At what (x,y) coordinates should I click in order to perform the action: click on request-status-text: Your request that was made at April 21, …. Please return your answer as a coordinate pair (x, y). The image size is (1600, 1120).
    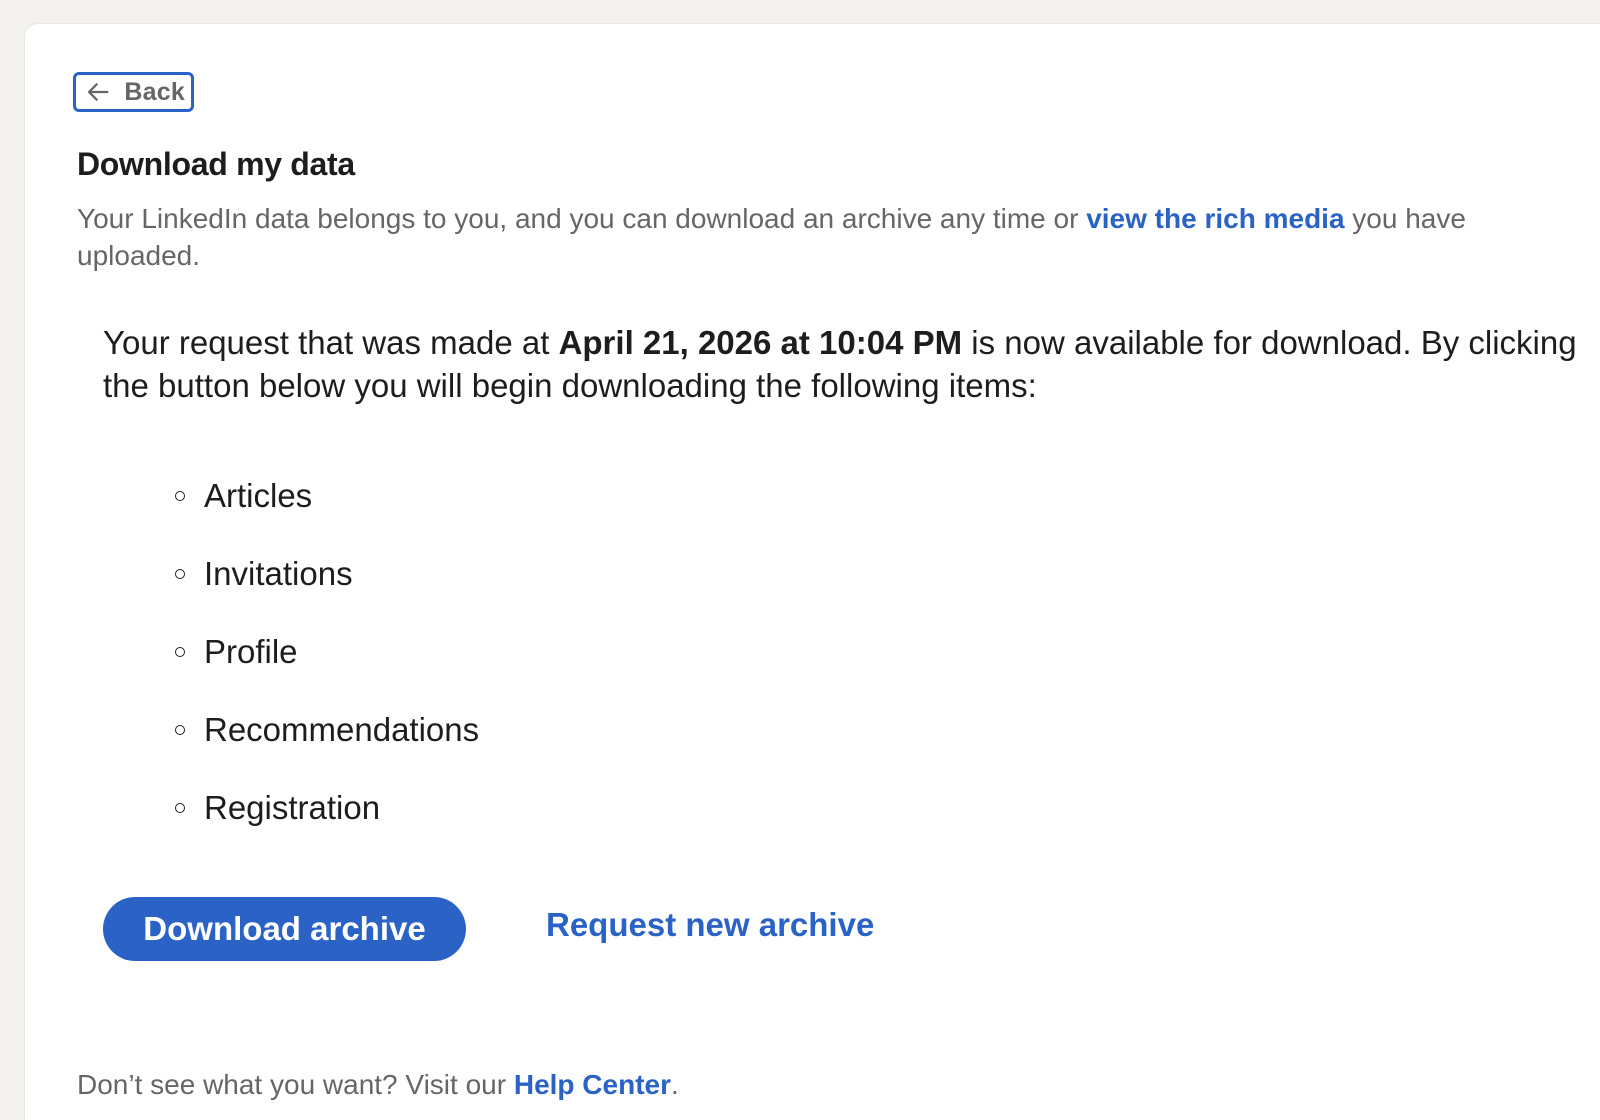
    Looking at the image, I should click on (843, 364).